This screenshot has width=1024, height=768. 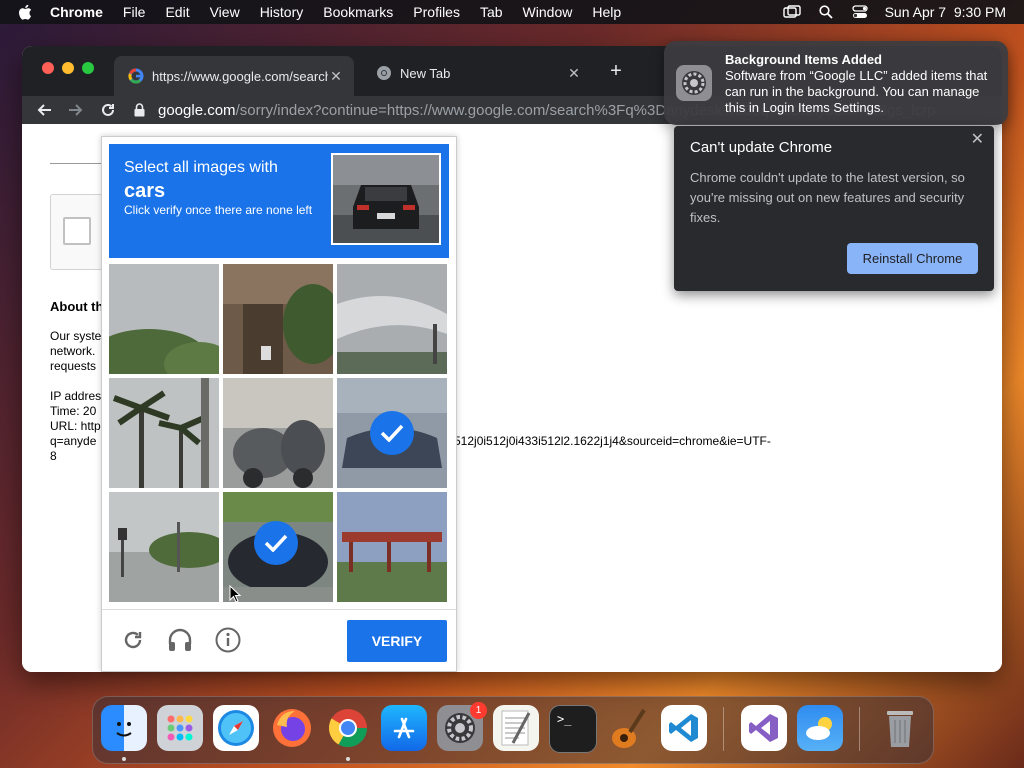 What do you see at coordinates (477, 73) in the screenshot?
I see `tab-new-tab: New Tab ✕` at bounding box center [477, 73].